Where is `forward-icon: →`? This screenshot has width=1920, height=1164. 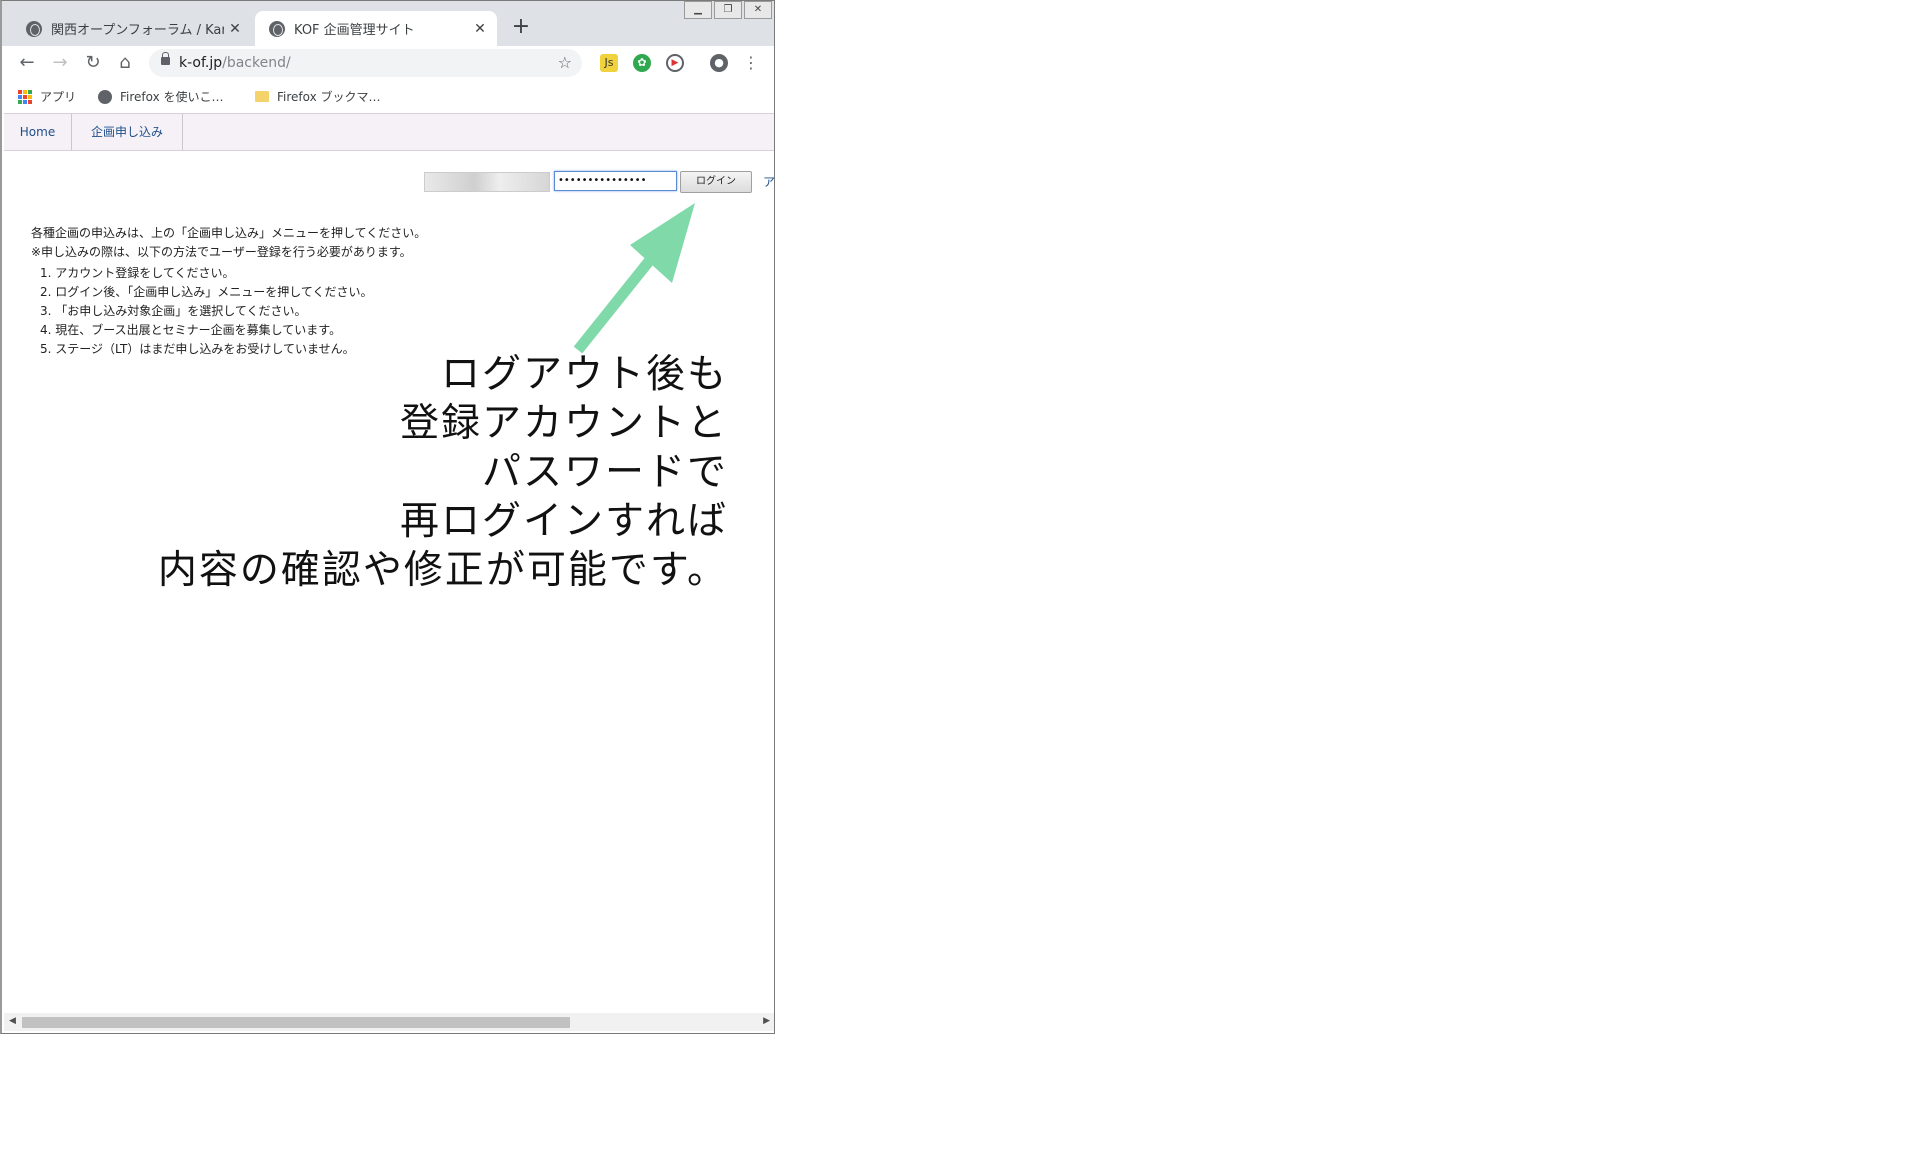 forward-icon: → is located at coordinates (60, 63).